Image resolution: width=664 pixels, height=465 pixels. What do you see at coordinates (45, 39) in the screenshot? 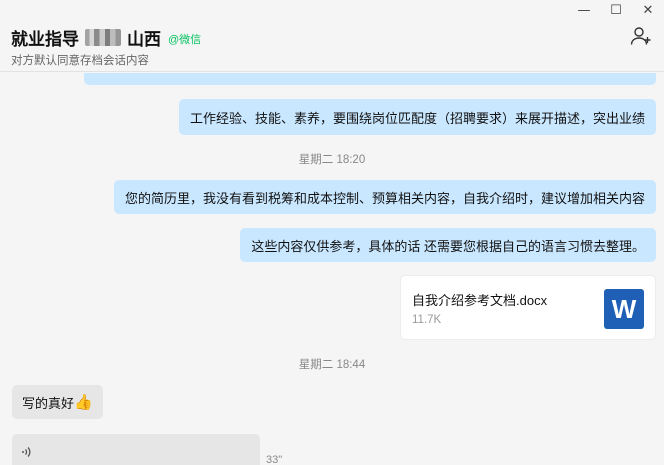
I see `title-prefix: 就业指导` at bounding box center [45, 39].